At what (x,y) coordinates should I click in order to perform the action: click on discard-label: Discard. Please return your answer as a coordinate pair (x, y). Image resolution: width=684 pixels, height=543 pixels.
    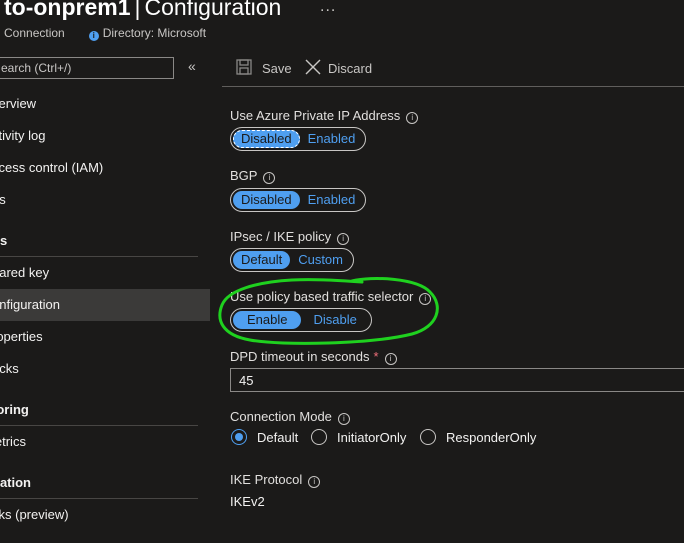
    Looking at the image, I should click on (350, 68).